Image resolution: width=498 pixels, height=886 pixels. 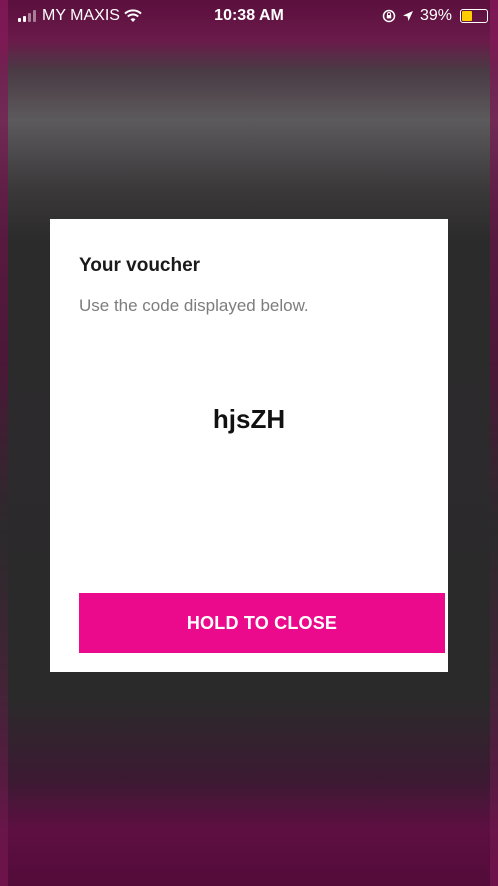 I want to click on left-edge-glow, so click(x=4, y=443).